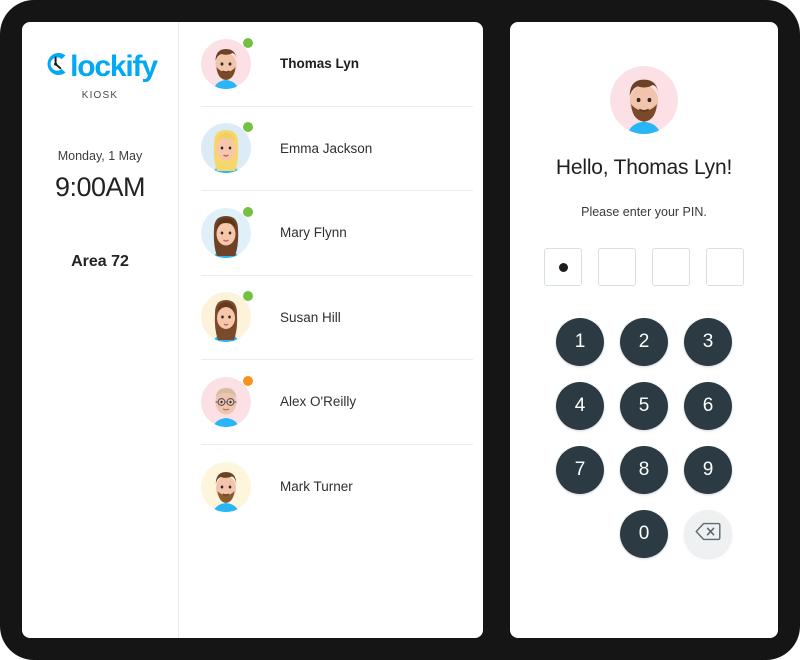 Image resolution: width=800 pixels, height=660 pixels. What do you see at coordinates (708, 406) in the screenshot?
I see `keypad-key-6: 6` at bounding box center [708, 406].